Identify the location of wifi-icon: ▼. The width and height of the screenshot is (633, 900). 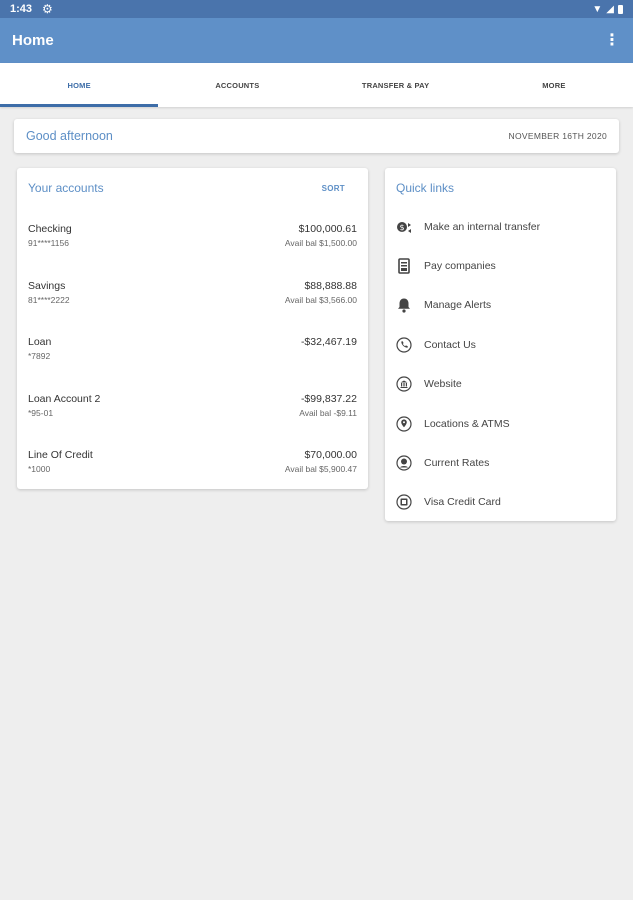
(597, 9).